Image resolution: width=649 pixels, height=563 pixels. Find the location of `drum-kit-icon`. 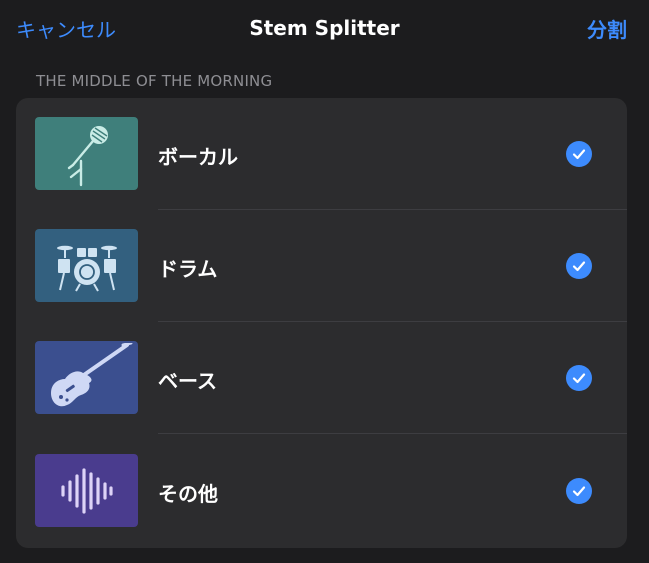

drum-kit-icon is located at coordinates (86, 268).